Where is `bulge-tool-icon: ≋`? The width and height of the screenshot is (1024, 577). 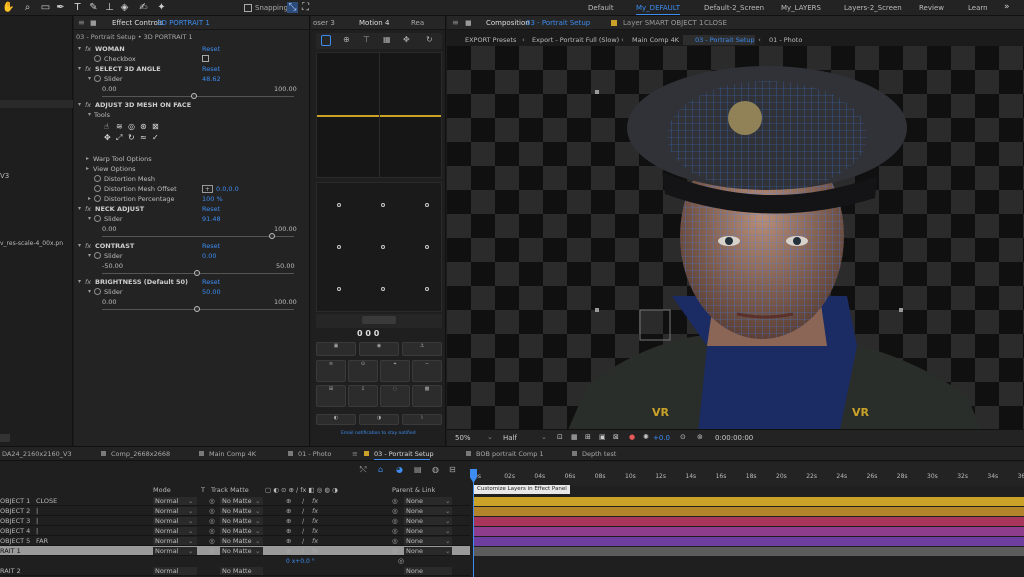
bulge-tool-icon: ≋ is located at coordinates (119, 126).